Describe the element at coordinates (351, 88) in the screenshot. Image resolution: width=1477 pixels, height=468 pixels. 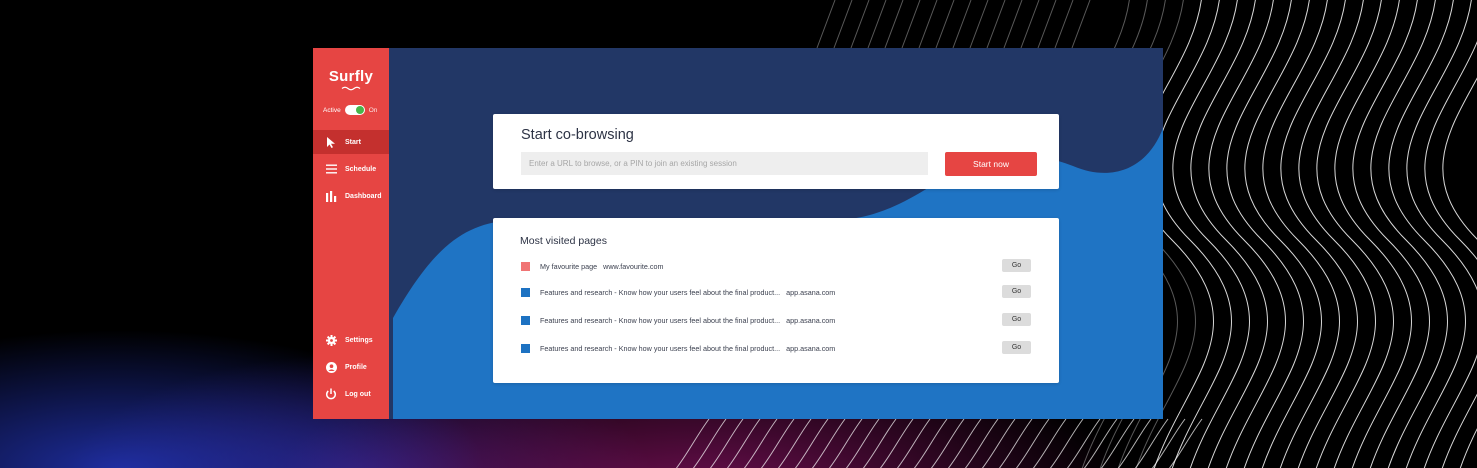
I see `logo-wave-icon` at that location.